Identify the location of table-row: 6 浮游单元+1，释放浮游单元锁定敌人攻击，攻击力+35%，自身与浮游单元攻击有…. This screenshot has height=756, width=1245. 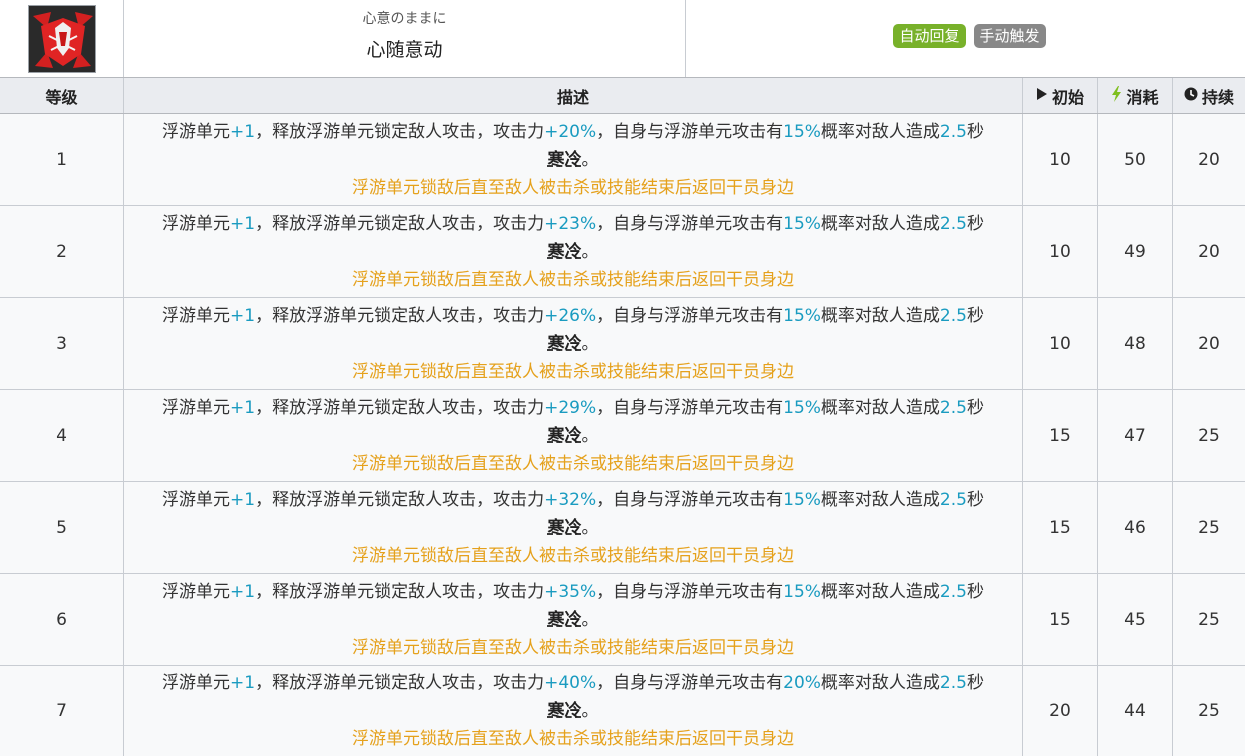
(622, 620).